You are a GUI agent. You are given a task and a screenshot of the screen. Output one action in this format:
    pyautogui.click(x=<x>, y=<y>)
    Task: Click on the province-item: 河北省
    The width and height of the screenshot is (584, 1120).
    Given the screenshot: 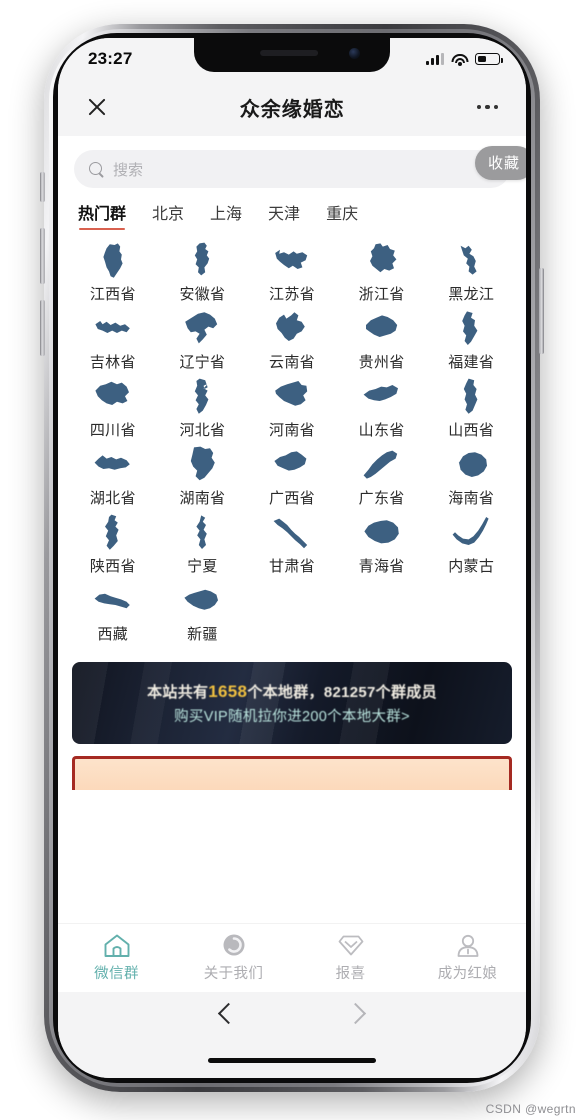 What is the action you would take?
    pyautogui.click(x=203, y=408)
    